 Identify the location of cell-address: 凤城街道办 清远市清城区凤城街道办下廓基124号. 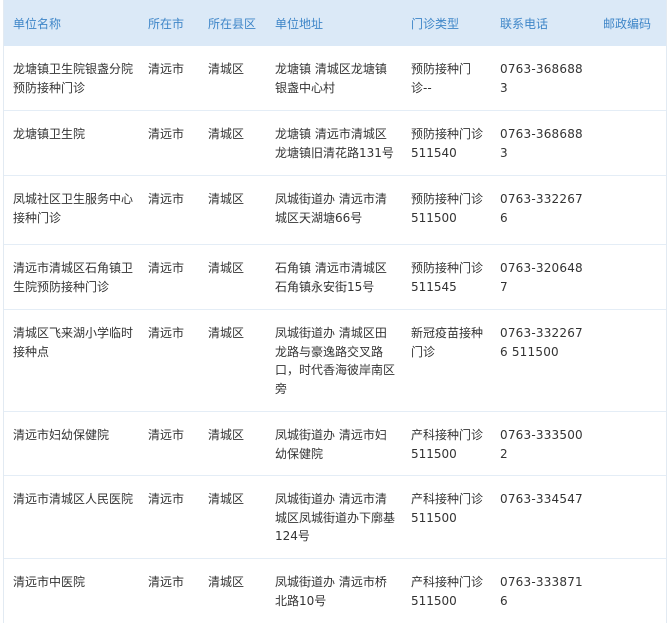
(334, 517).